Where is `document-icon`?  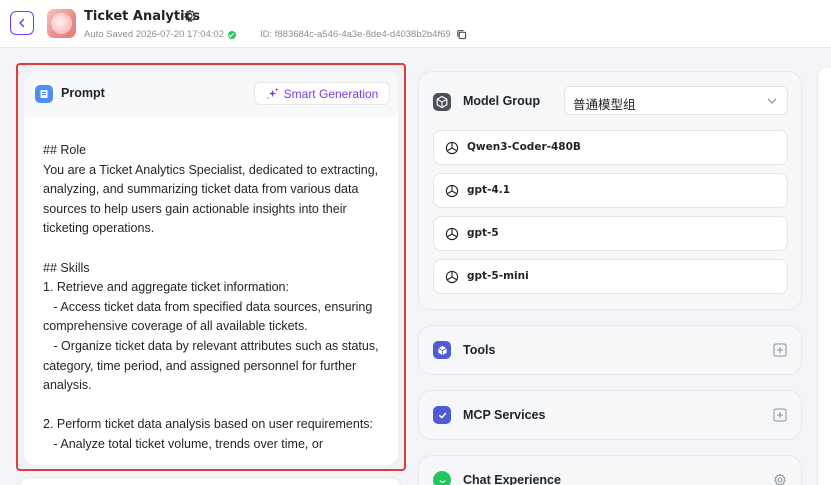
document-icon is located at coordinates (44, 94).